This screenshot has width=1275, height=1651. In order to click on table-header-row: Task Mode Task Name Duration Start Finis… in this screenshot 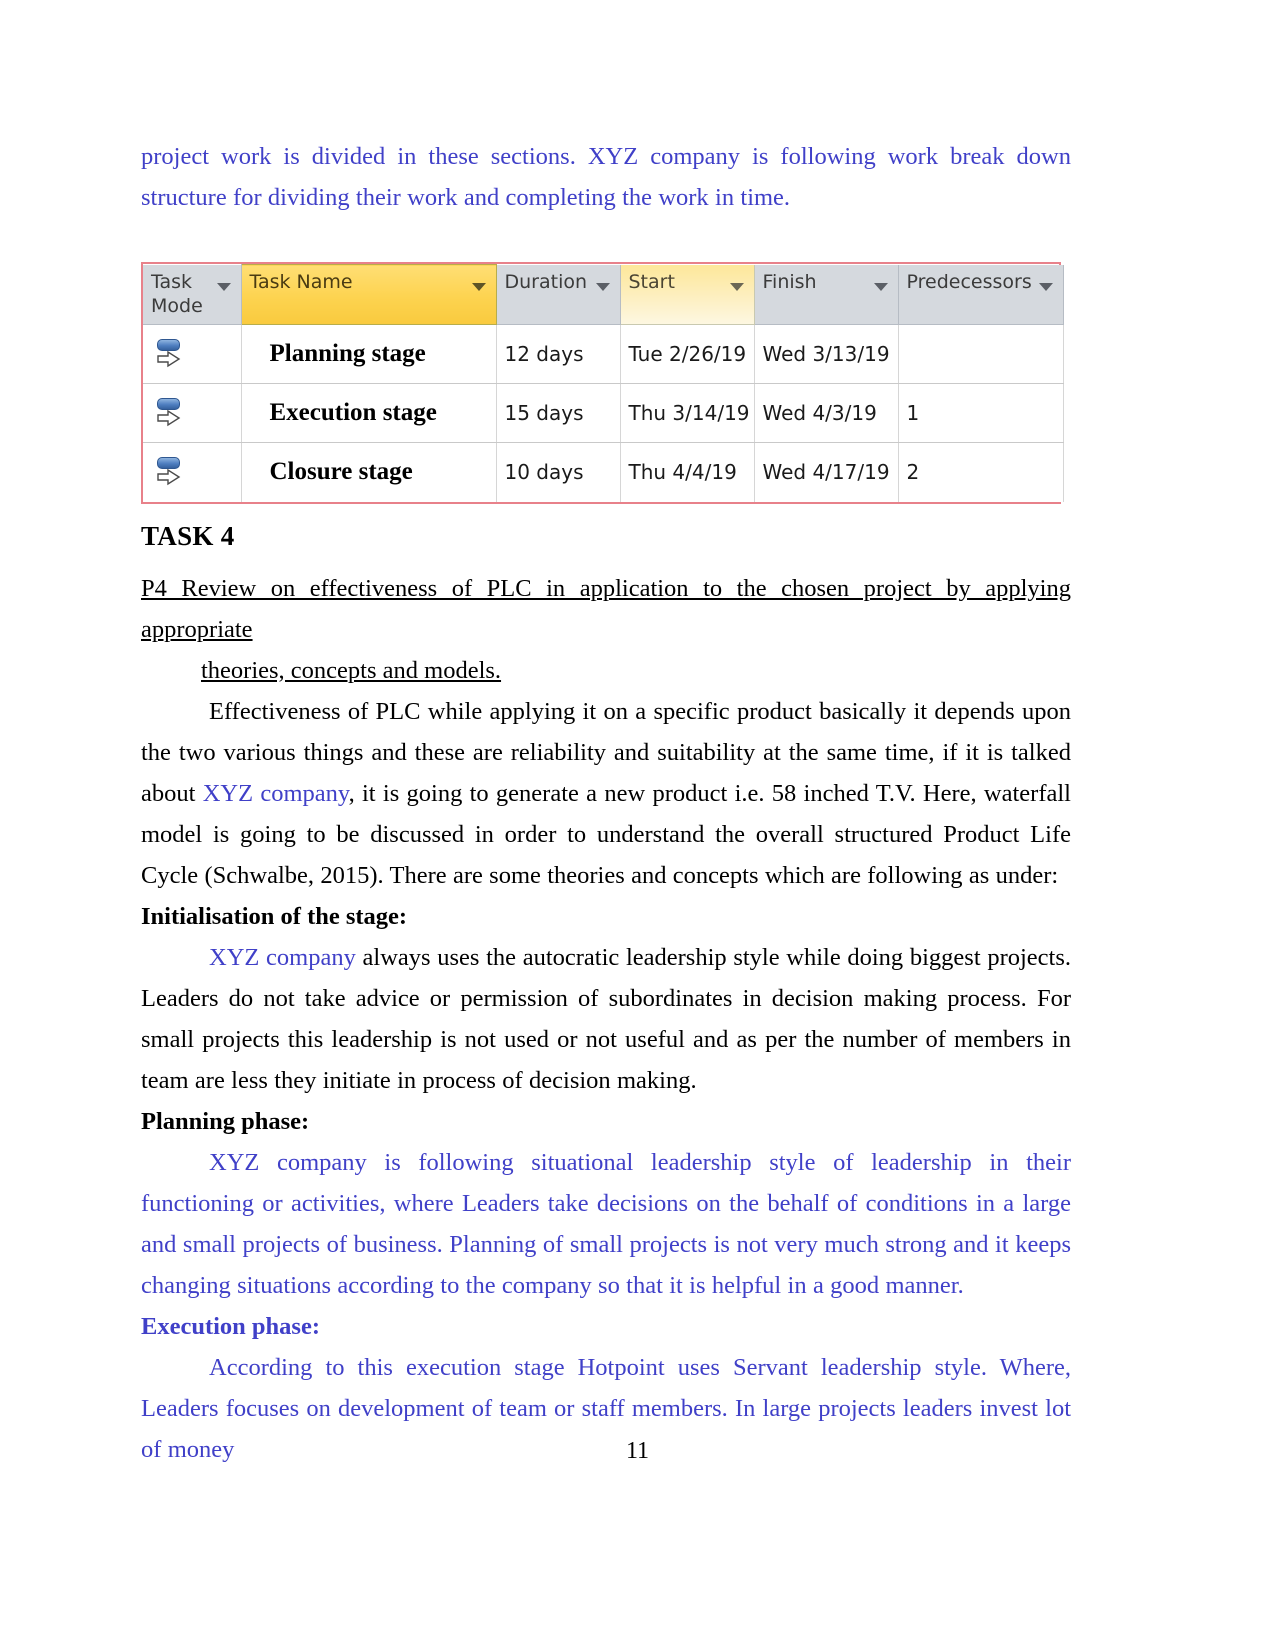, I will do `click(603, 294)`.